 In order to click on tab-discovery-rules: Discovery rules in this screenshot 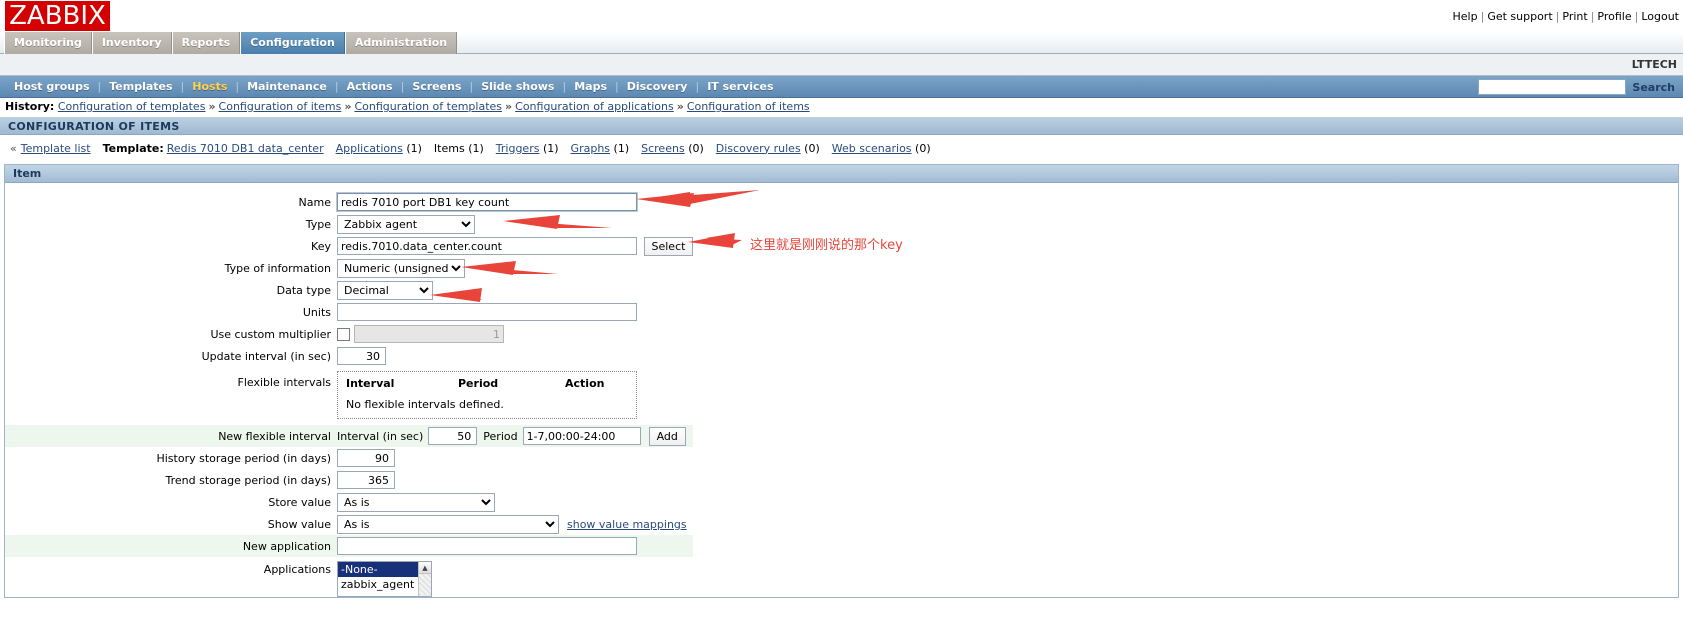, I will do `click(758, 148)`.